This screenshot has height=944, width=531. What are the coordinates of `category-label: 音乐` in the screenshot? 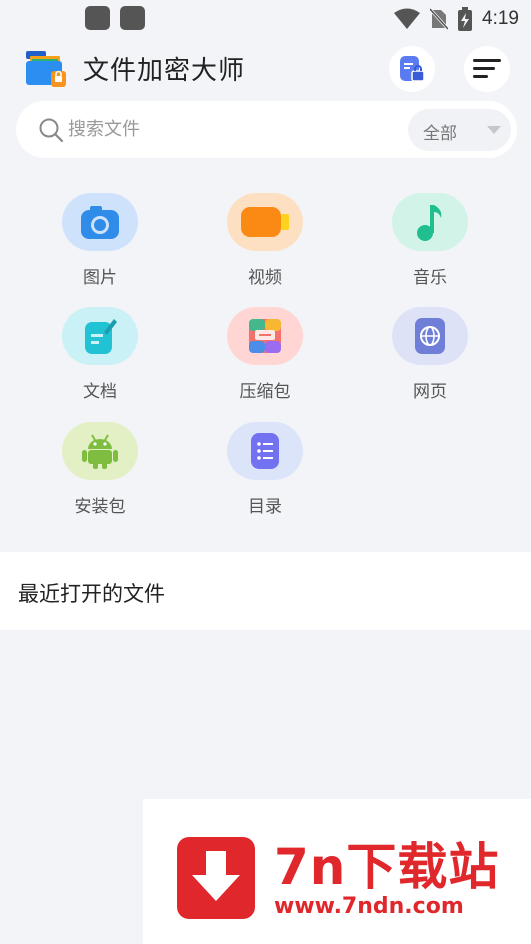 It's located at (430, 278).